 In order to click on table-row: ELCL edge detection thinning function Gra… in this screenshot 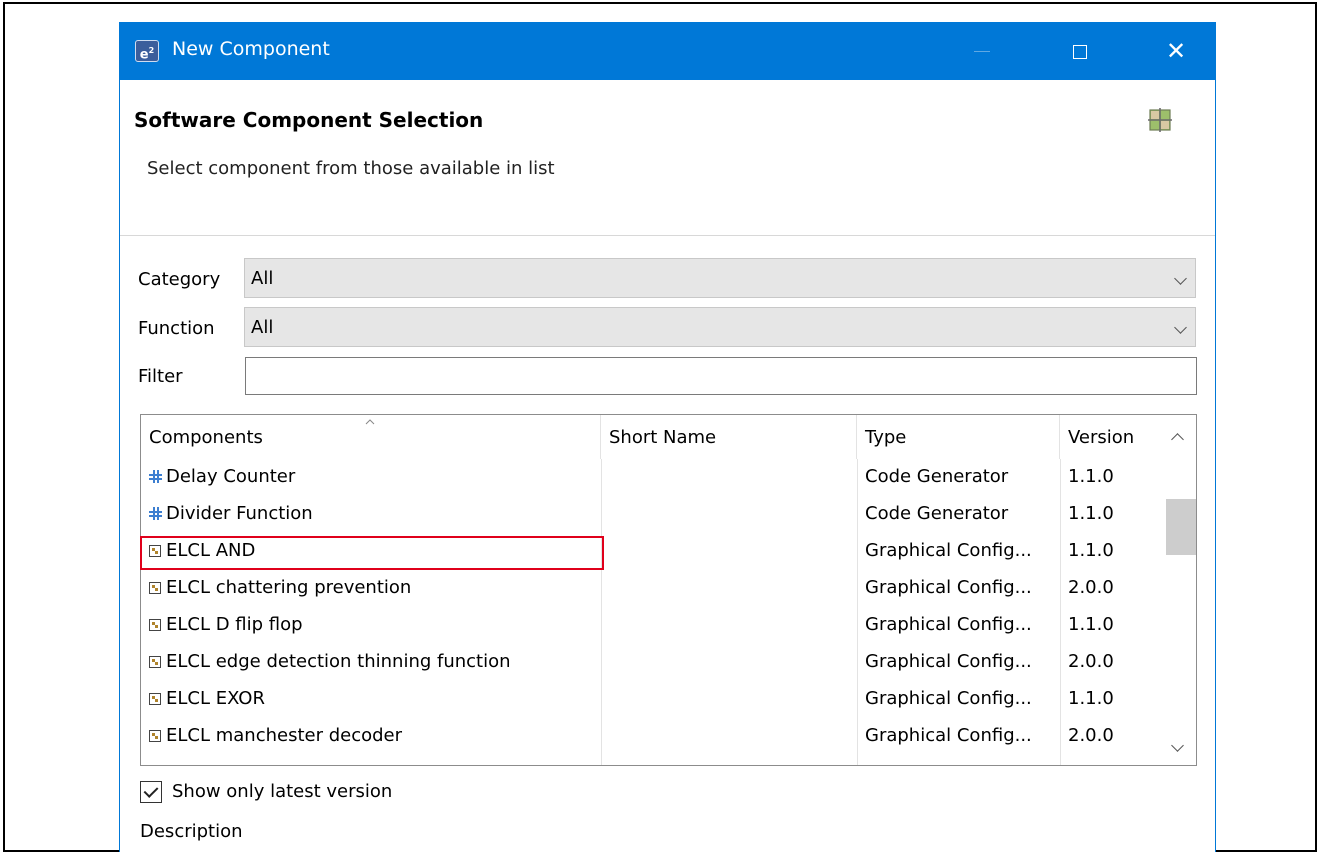, I will do `click(651, 662)`.